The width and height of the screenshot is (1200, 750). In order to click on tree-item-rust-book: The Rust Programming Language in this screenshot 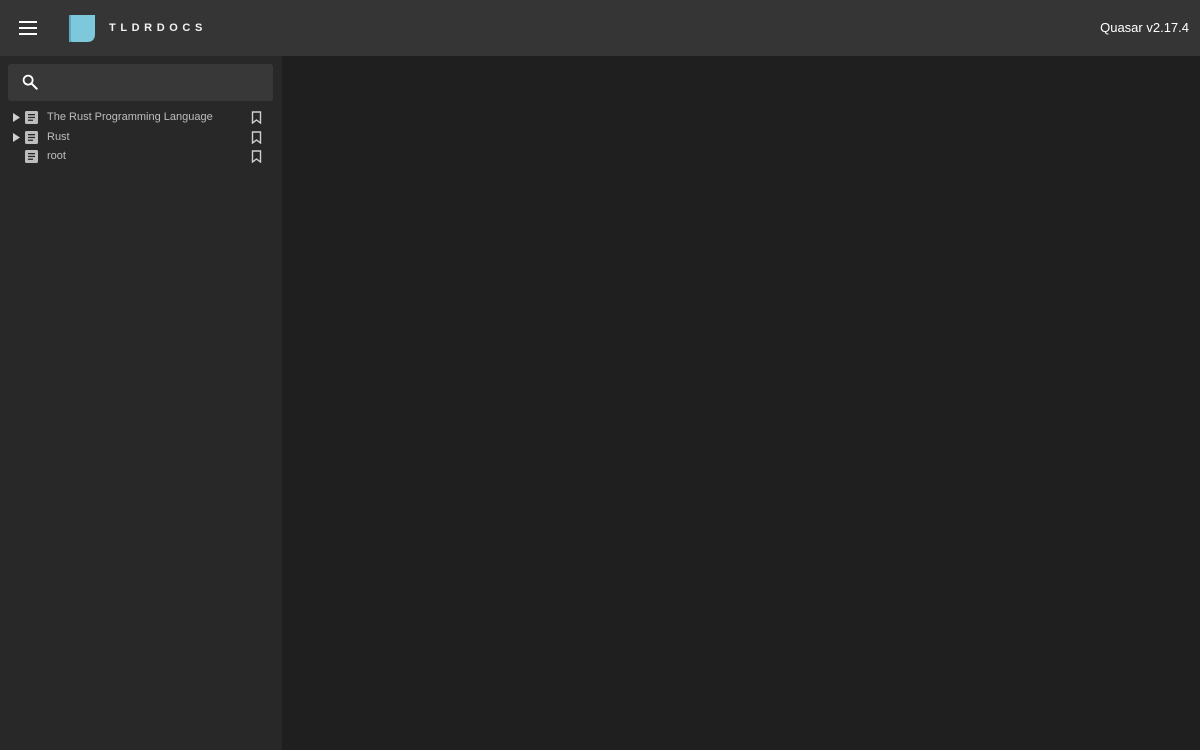, I will do `click(141, 118)`.